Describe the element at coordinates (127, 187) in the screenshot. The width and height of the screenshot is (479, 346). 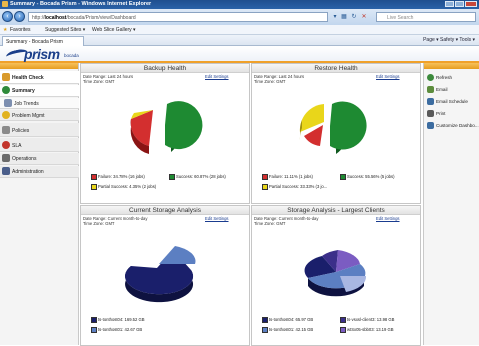
I see `legend-label: Partial Success: 4.35% (2 jobs)` at that location.